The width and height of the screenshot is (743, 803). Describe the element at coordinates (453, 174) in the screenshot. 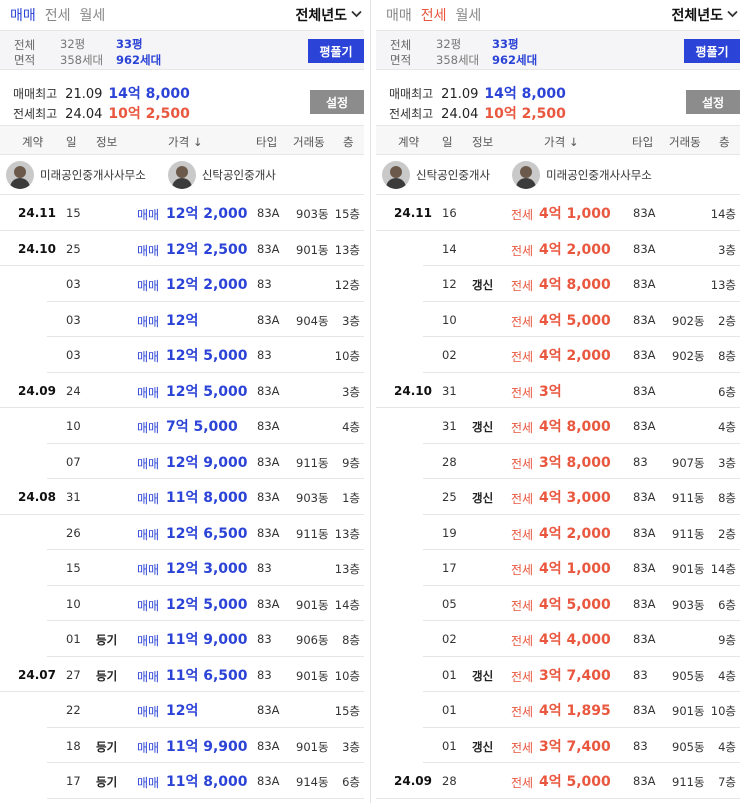

I see `agent-name: 신탁공인중개사` at that location.